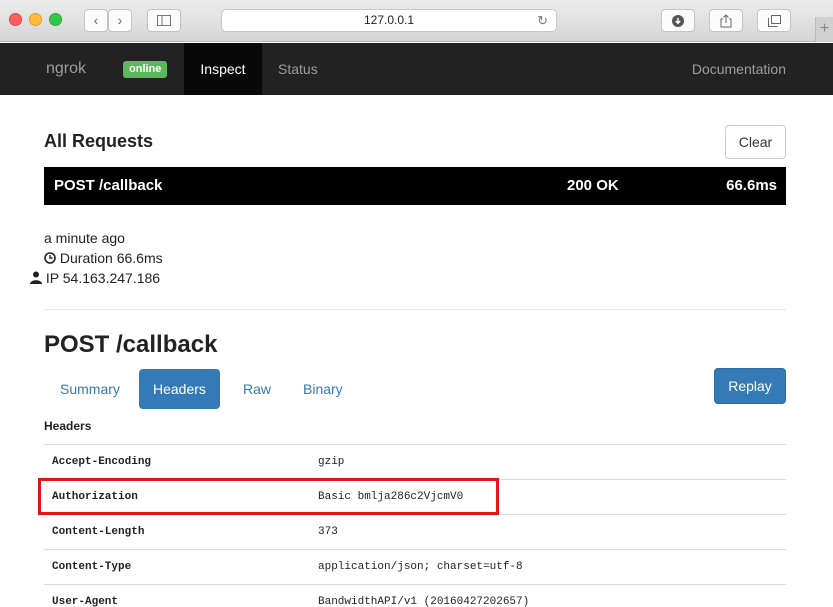  Describe the element at coordinates (99, 141) in the screenshot. I see `all-requests-heading: All Requests` at that location.